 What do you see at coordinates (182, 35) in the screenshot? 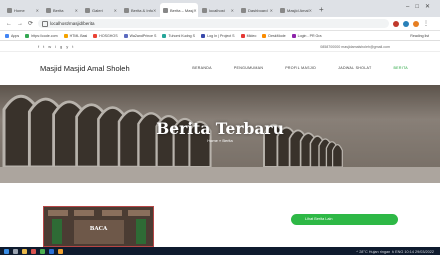
I see `bookmark-label: Tuhomi Kudng S` at bounding box center [182, 35].